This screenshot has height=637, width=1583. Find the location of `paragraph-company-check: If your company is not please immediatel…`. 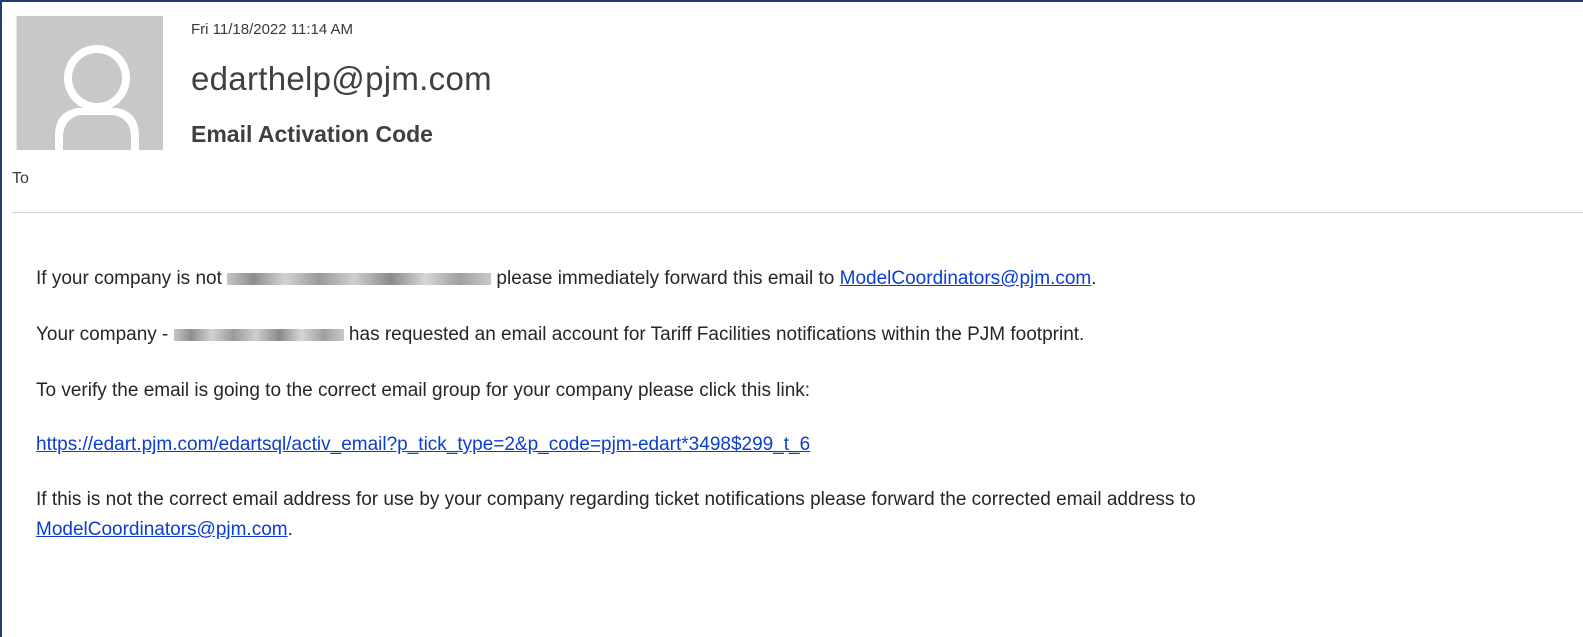

paragraph-company-check: If your company is not please immediatel… is located at coordinates (566, 278).